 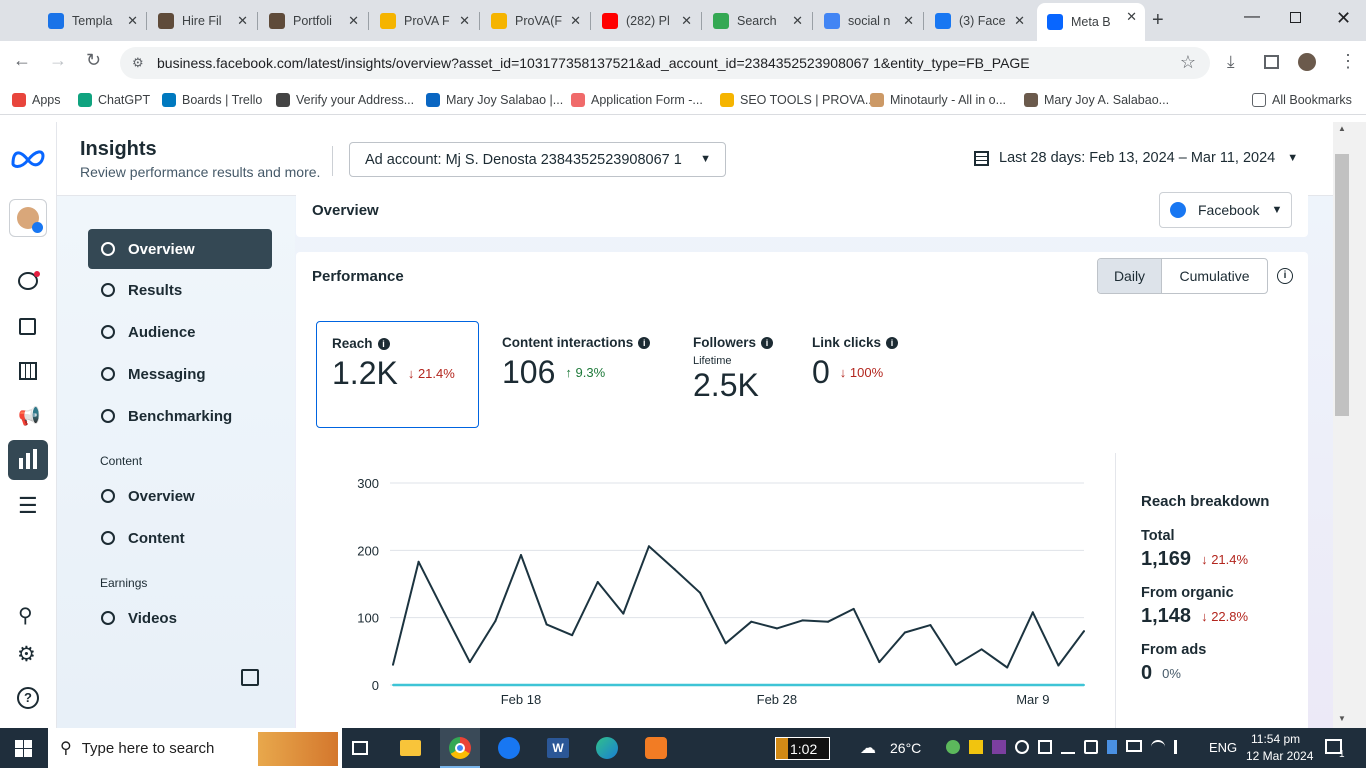 What do you see at coordinates (25, 615) in the screenshot?
I see `search-icon: ⚲` at bounding box center [25, 615].